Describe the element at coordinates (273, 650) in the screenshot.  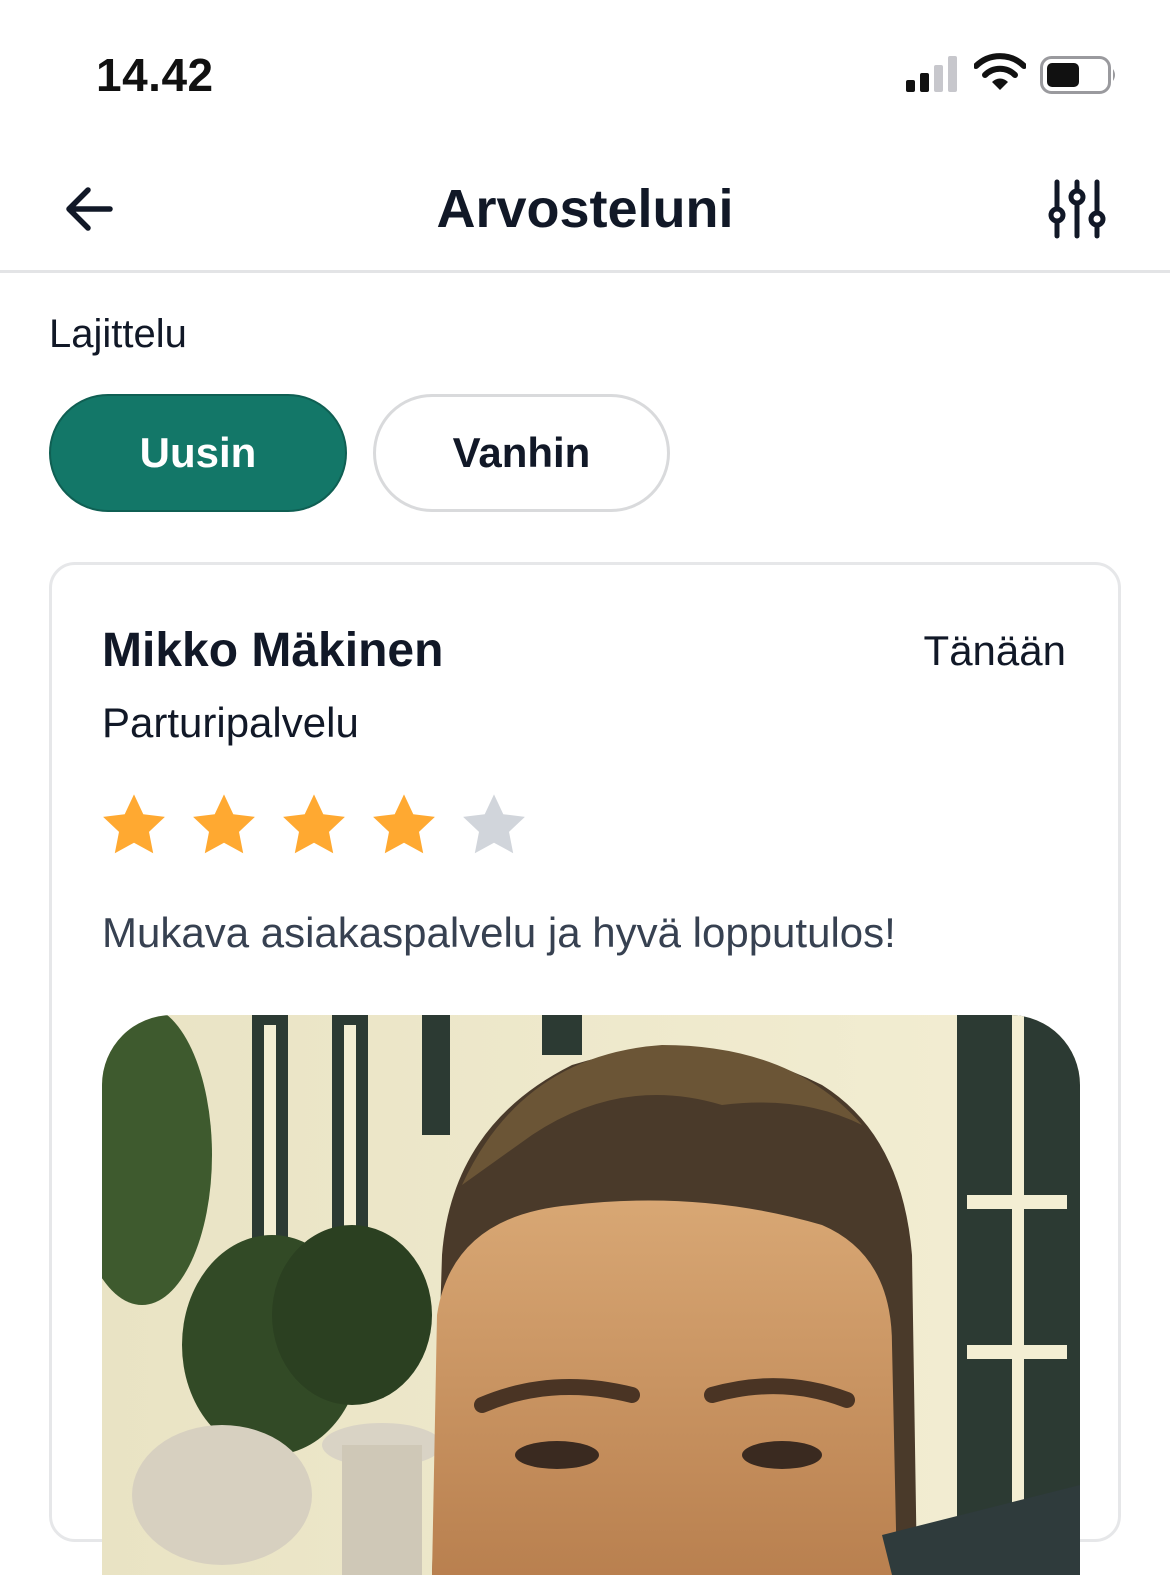
I see `reviewer-name: Mikko Mäkinen` at that location.